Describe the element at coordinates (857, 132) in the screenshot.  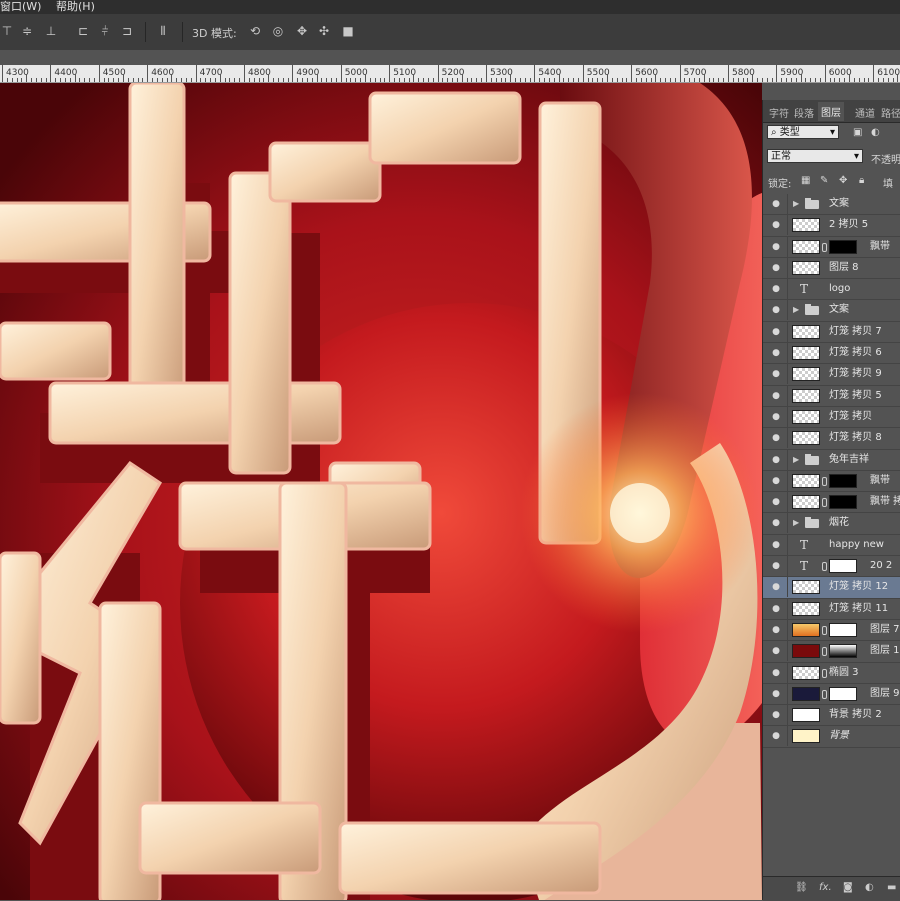
I see `filter-image-icon: ▣` at that location.